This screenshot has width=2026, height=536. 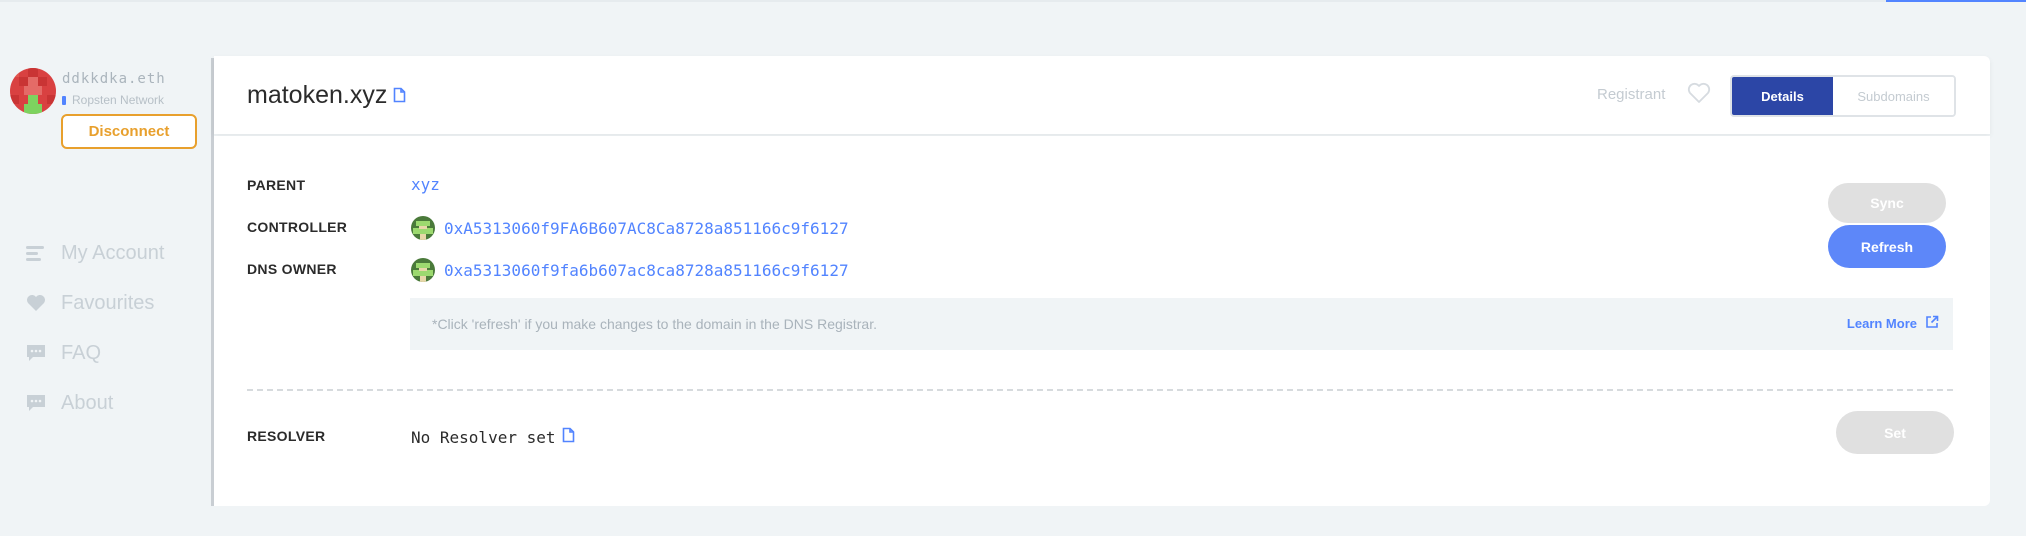 I want to click on sidebar-item-my-account: My Account, so click(x=94, y=253).